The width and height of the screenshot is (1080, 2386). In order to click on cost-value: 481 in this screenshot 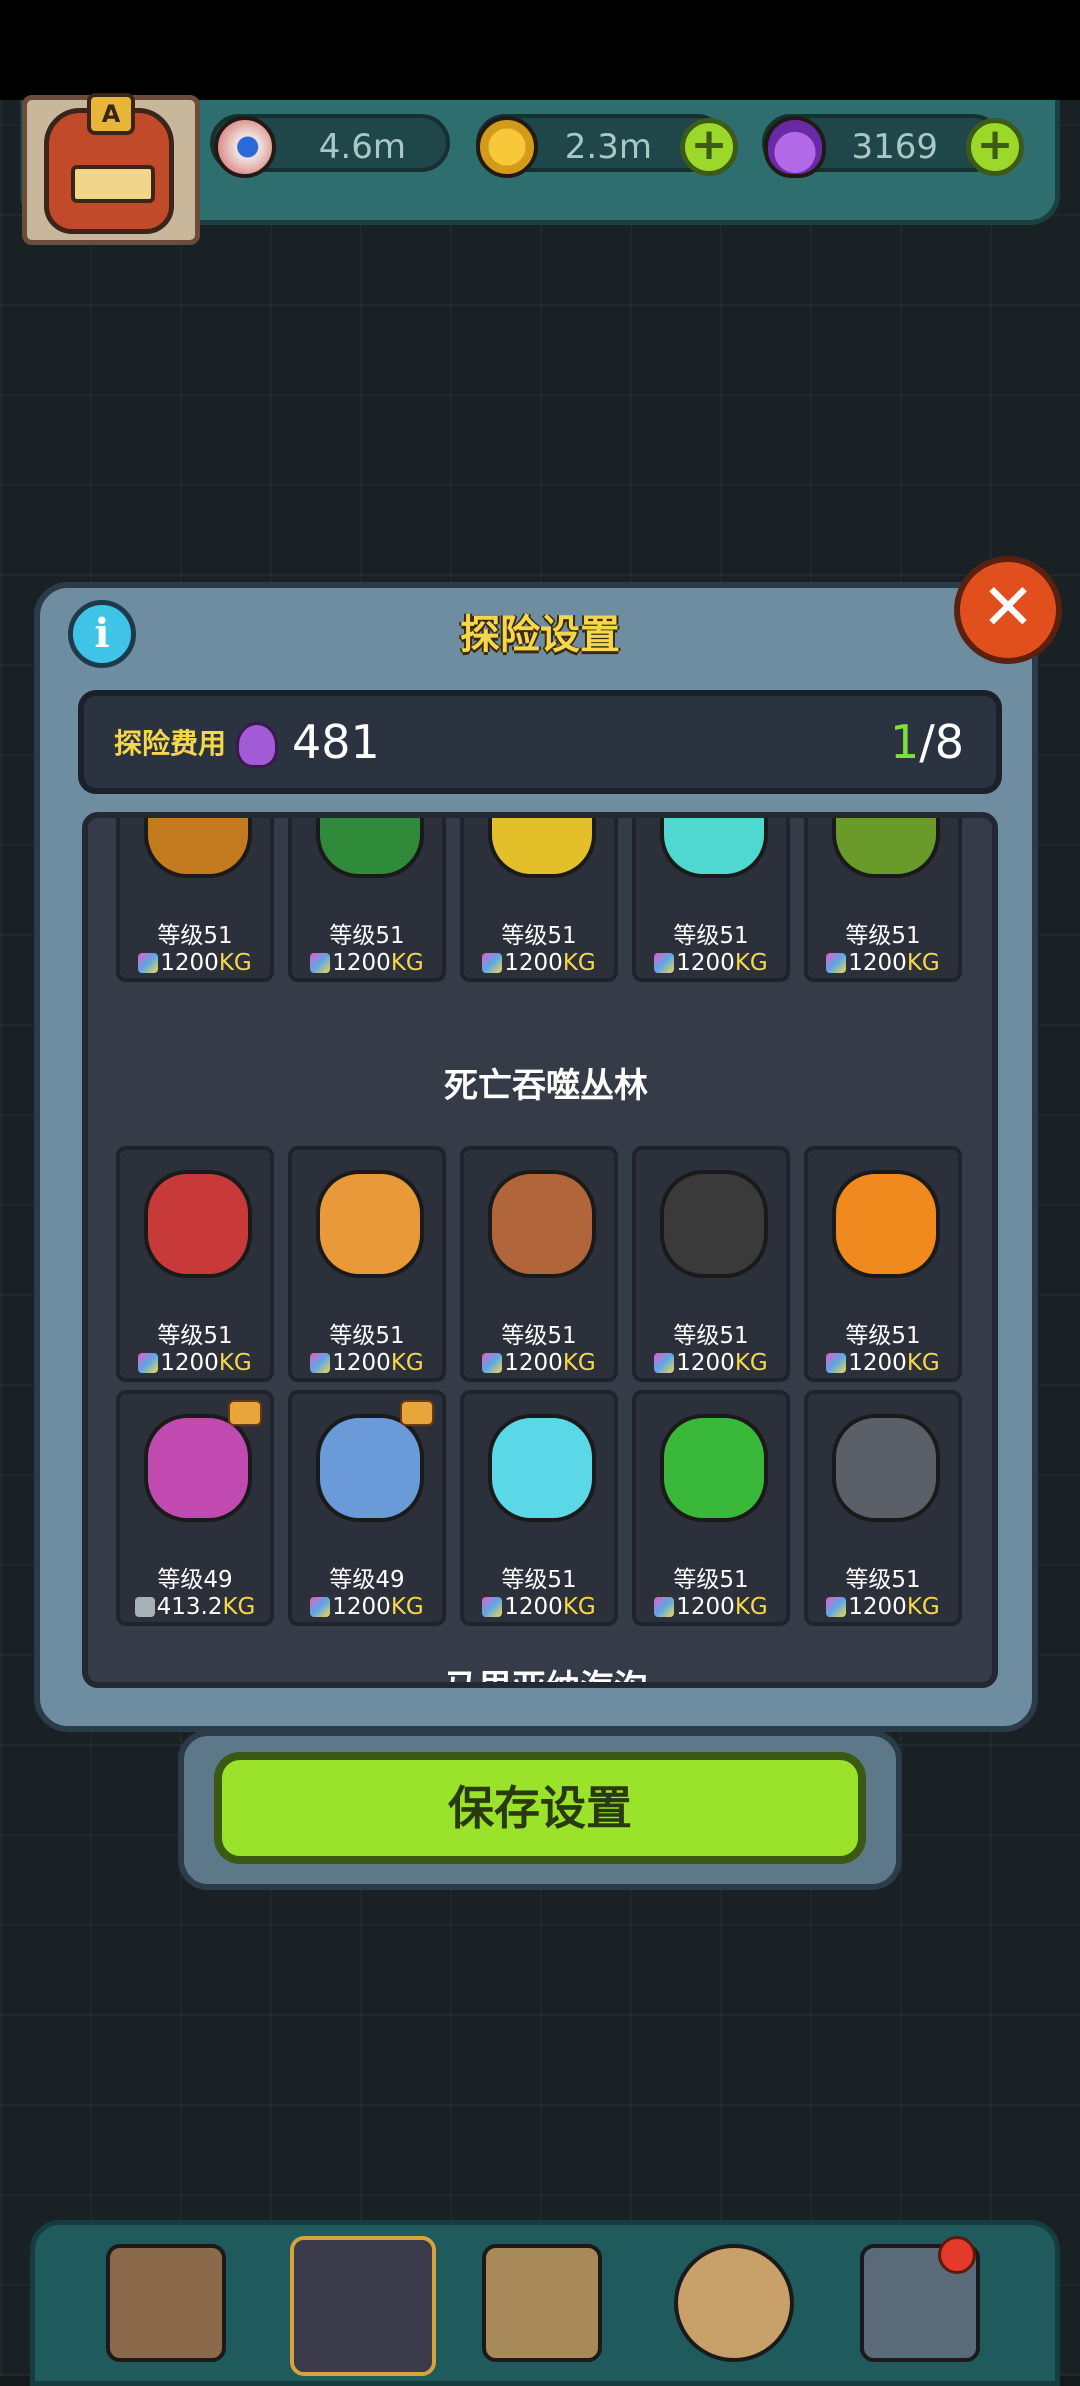, I will do `click(336, 742)`.